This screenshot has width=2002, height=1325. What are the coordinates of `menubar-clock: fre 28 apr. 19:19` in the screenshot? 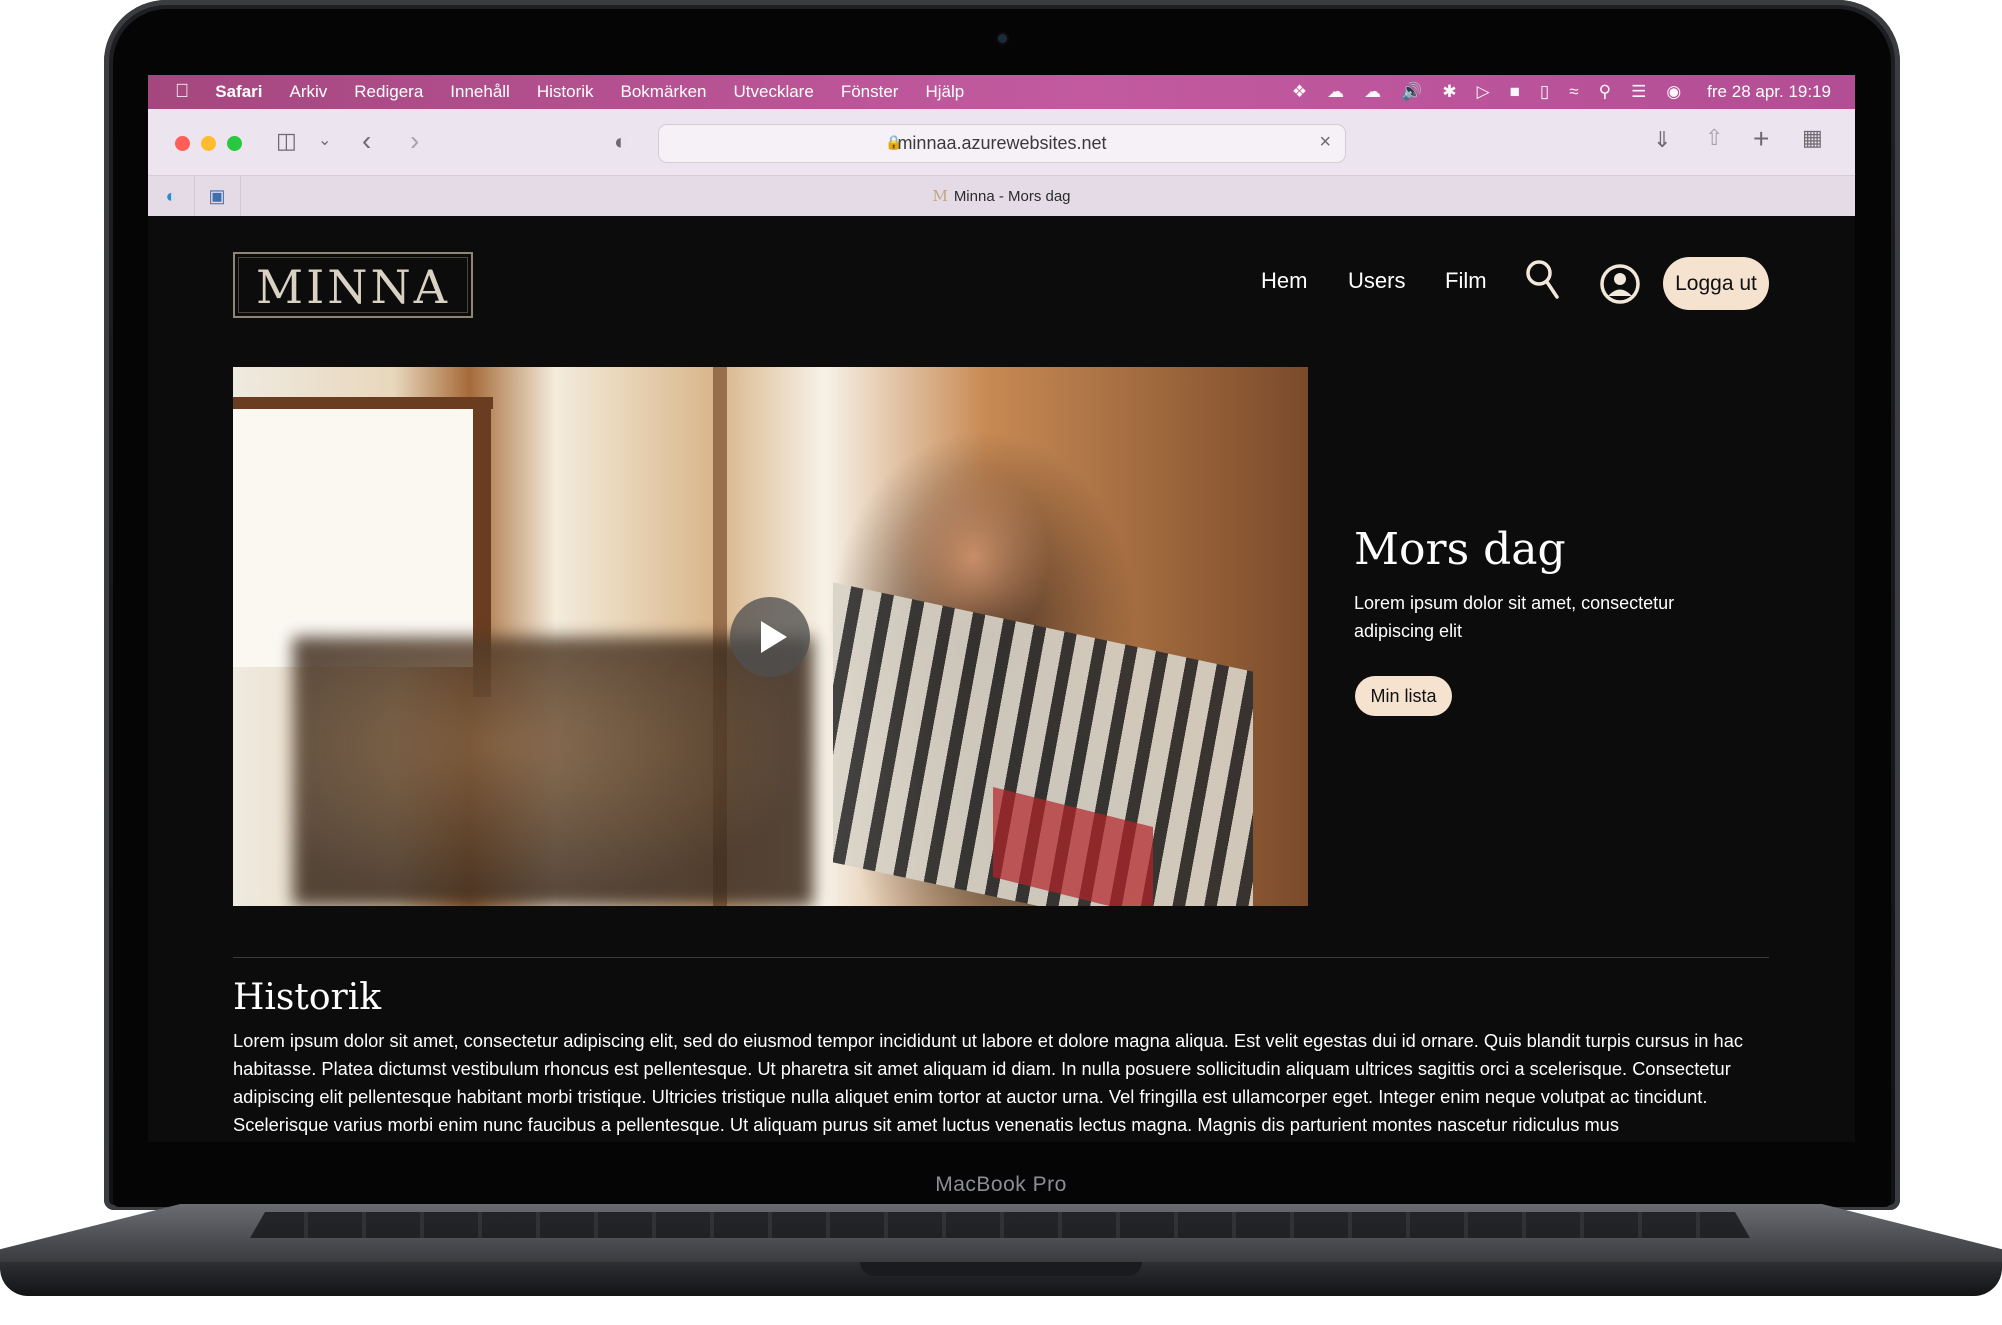 It's located at (1769, 92).